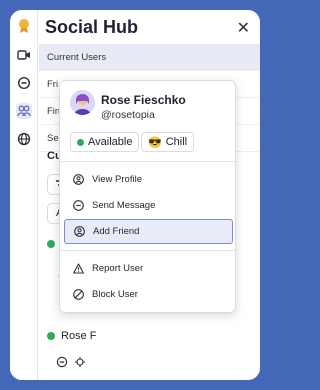  I want to click on send-message-menu-item: Send Message, so click(148, 205).